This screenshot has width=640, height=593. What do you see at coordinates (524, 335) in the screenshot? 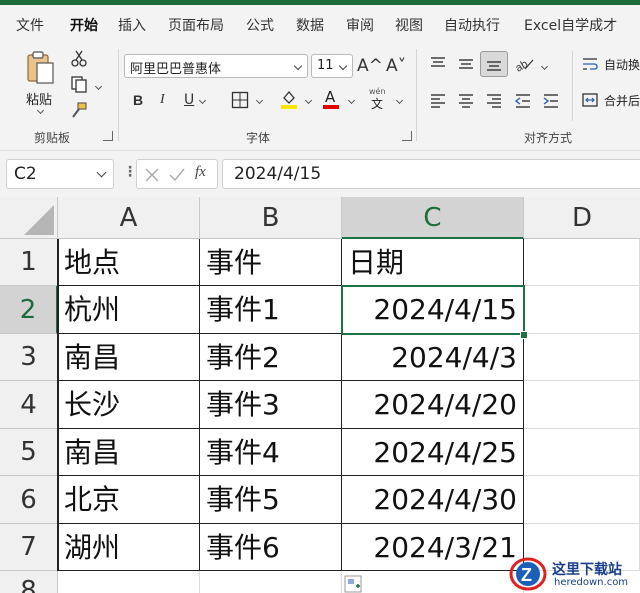
I see `fill-handle` at bounding box center [524, 335].